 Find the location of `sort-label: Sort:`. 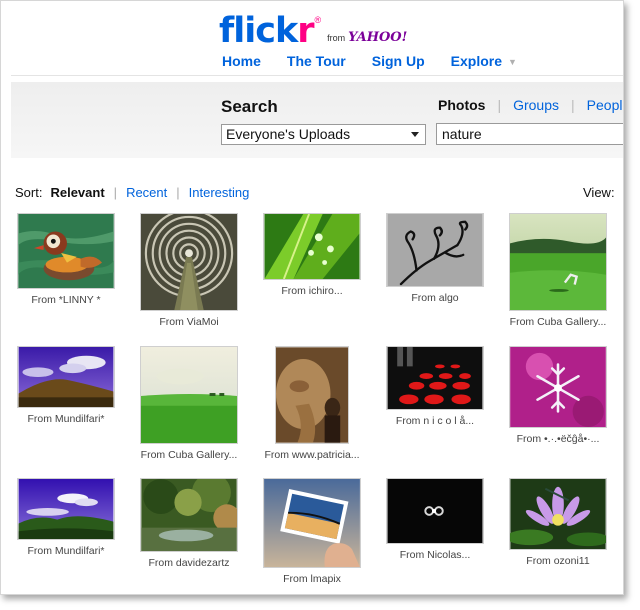

sort-label: Sort: is located at coordinates (29, 192).